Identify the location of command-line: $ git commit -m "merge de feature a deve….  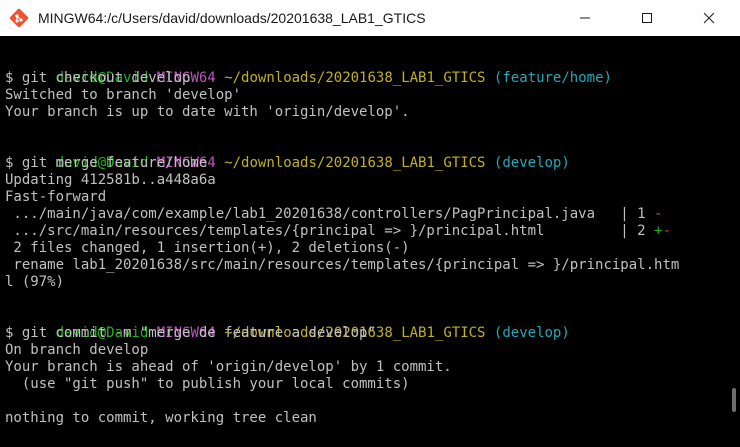
(190, 333).